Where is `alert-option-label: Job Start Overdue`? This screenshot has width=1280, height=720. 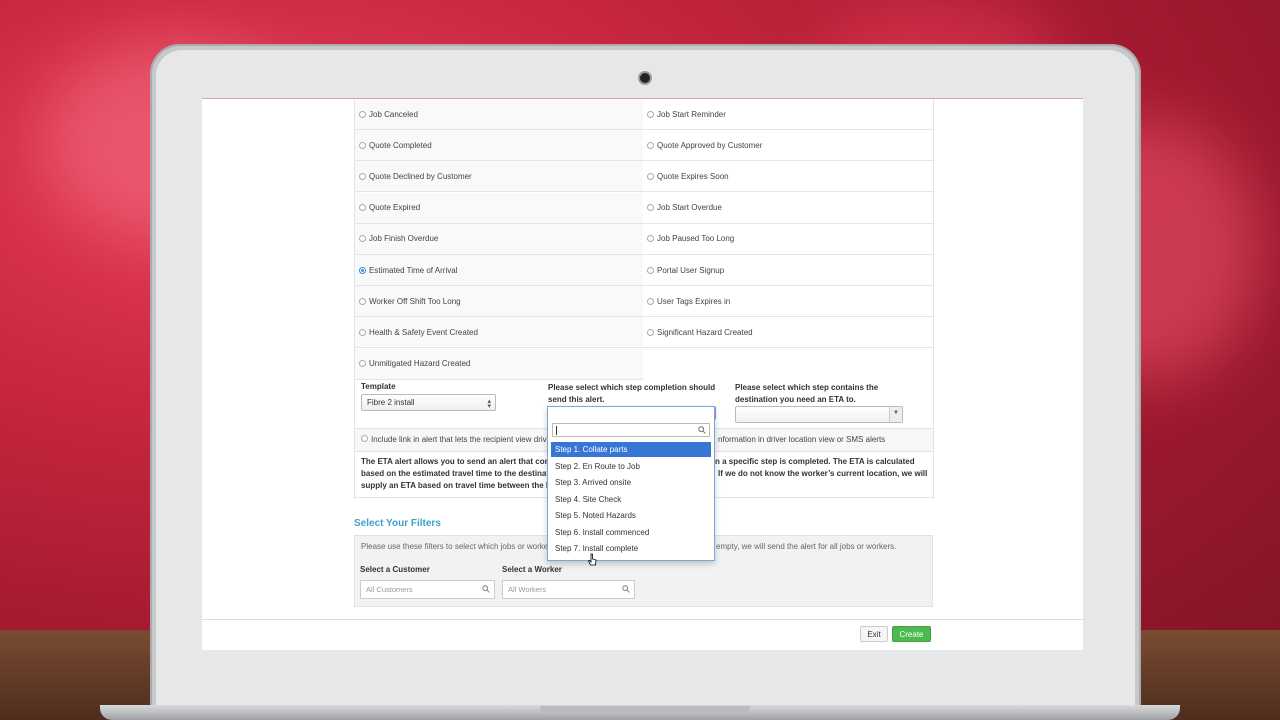 alert-option-label: Job Start Overdue is located at coordinates (689, 208).